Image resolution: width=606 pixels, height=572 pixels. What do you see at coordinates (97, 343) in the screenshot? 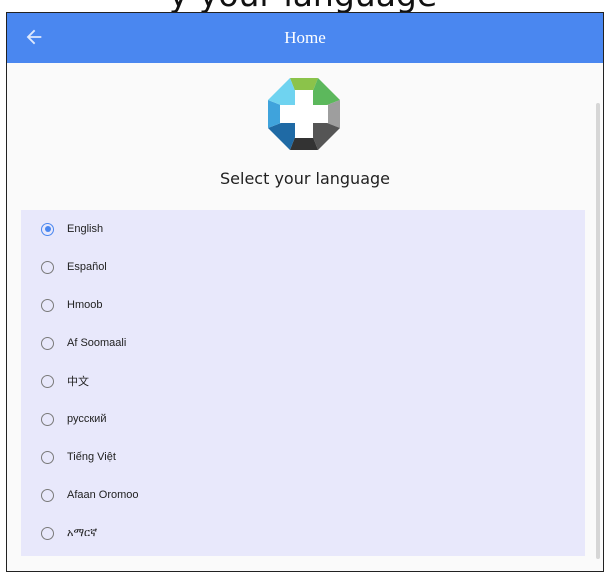
I see `language-label: Af Soomaali` at bounding box center [97, 343].